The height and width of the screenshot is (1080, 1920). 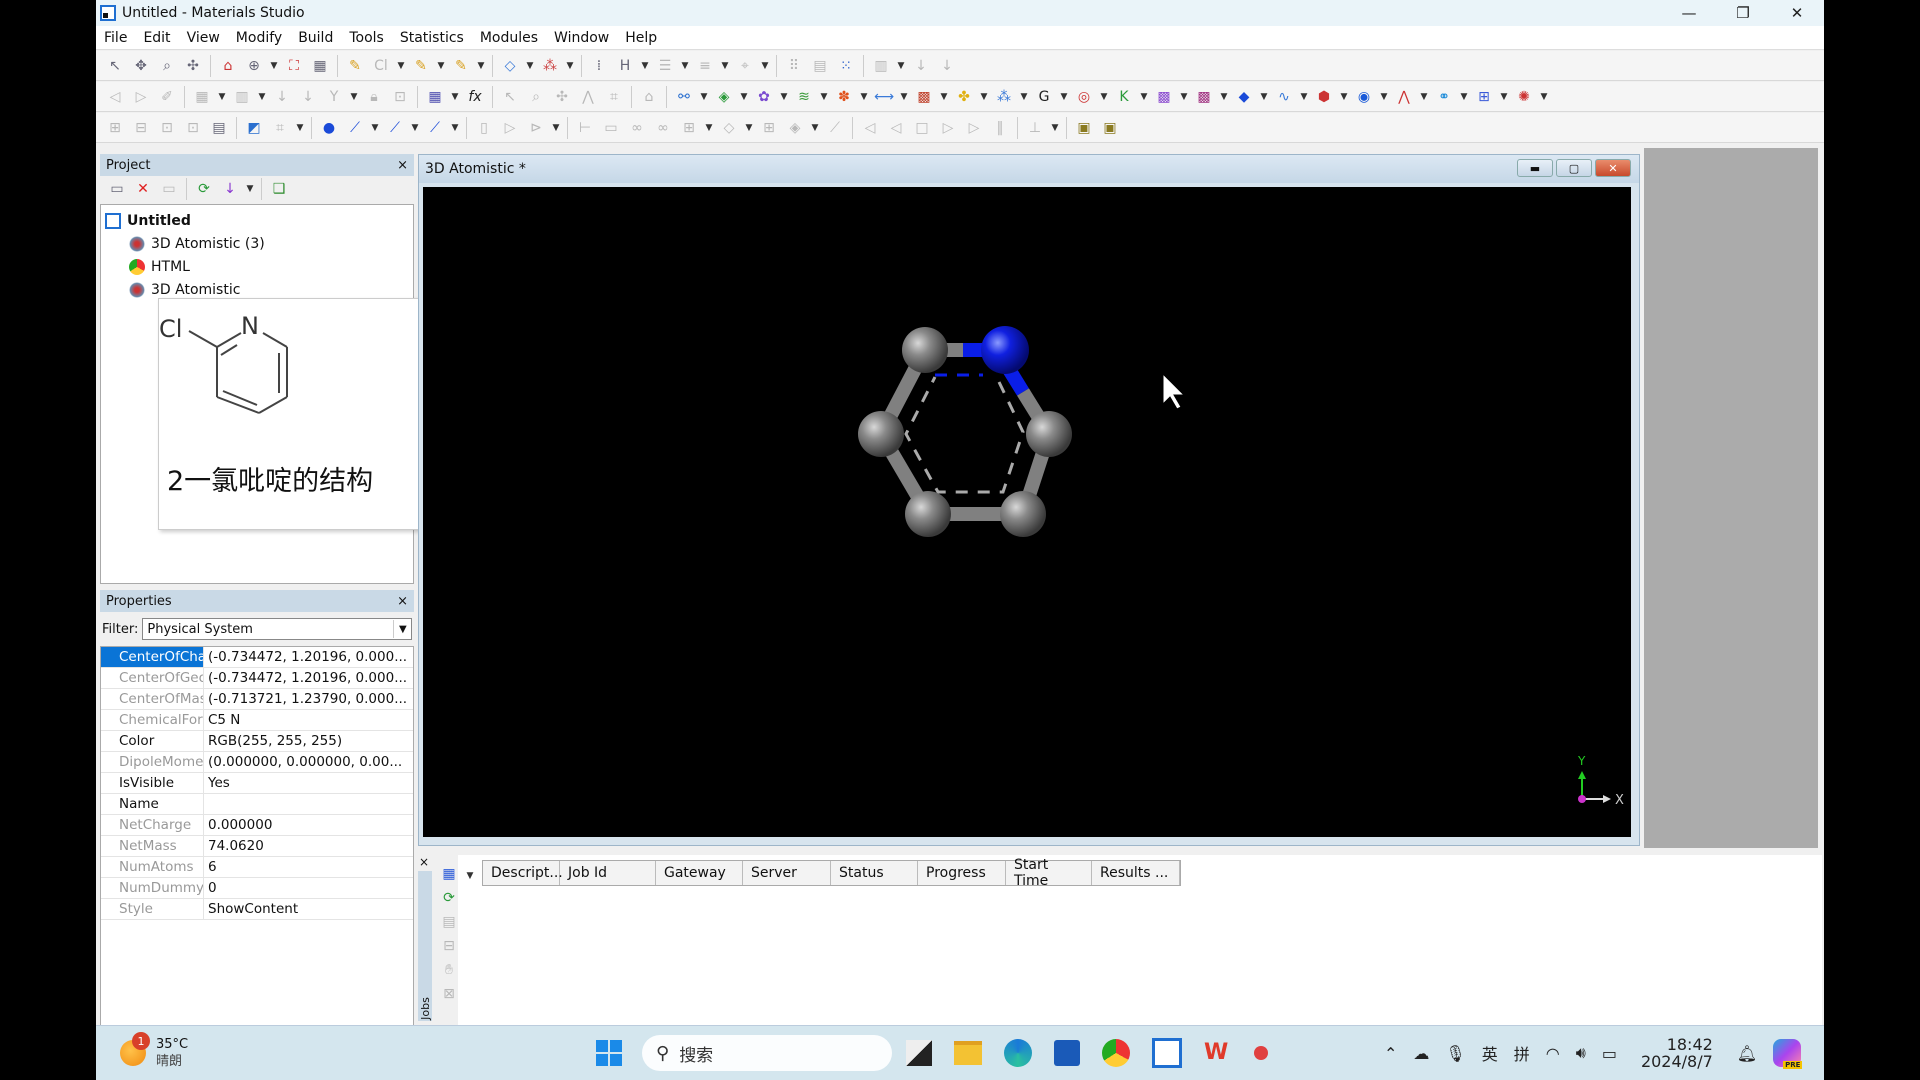 I want to click on module-qsar-icon: ⊞, so click(x=1484, y=97).